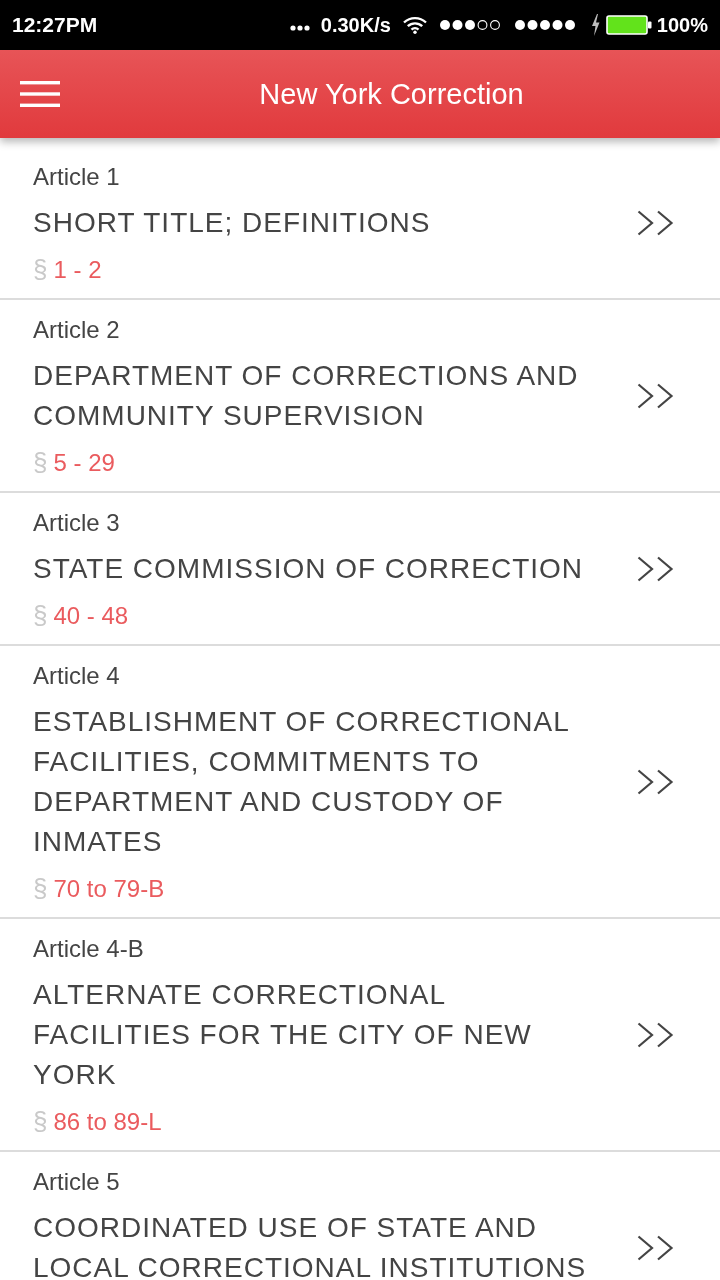  I want to click on wifi-icon, so click(414, 25).